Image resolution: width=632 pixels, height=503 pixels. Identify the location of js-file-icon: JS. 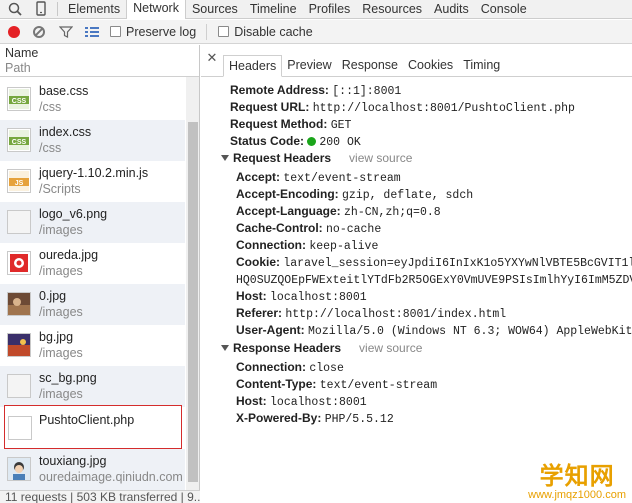
(19, 181).